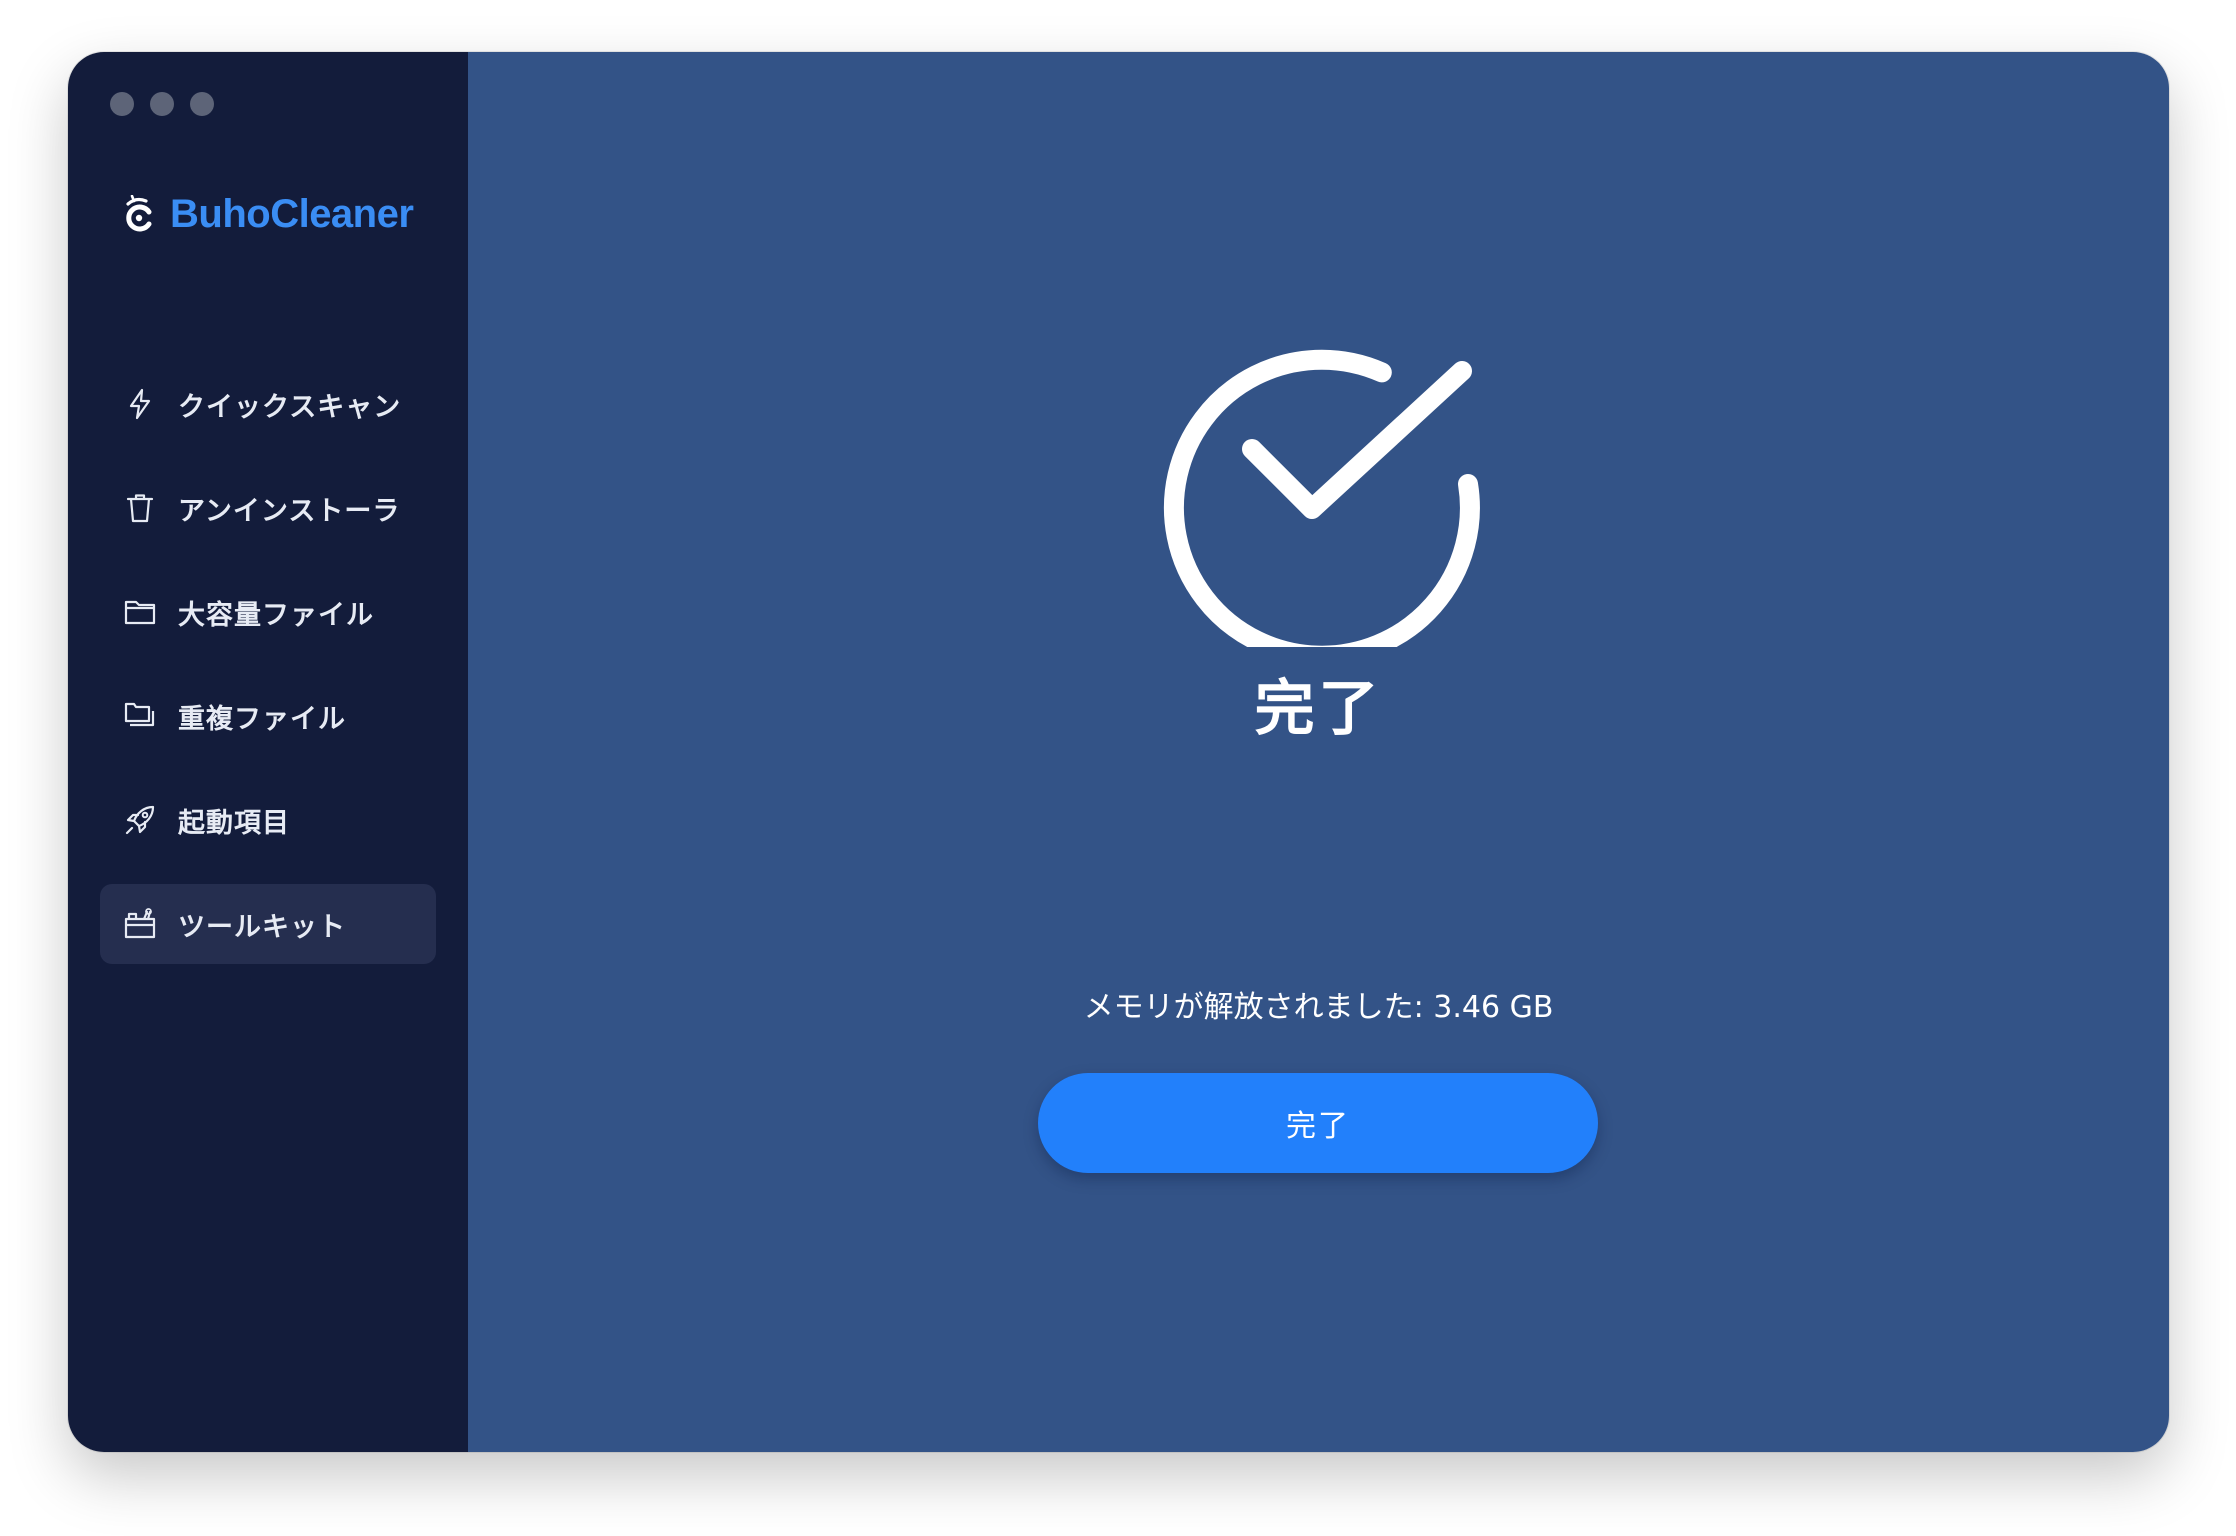  I want to click on close-window-button, so click(122, 104).